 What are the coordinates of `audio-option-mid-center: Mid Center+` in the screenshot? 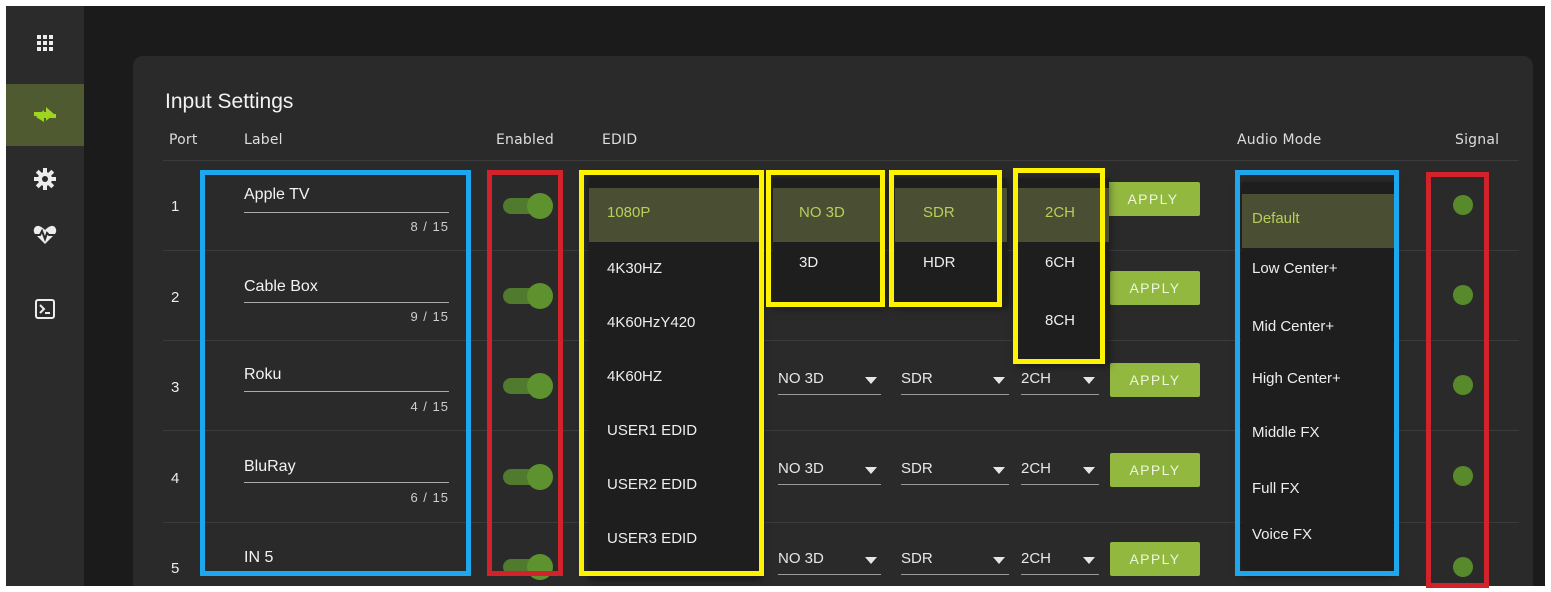 It's located at (1318, 329).